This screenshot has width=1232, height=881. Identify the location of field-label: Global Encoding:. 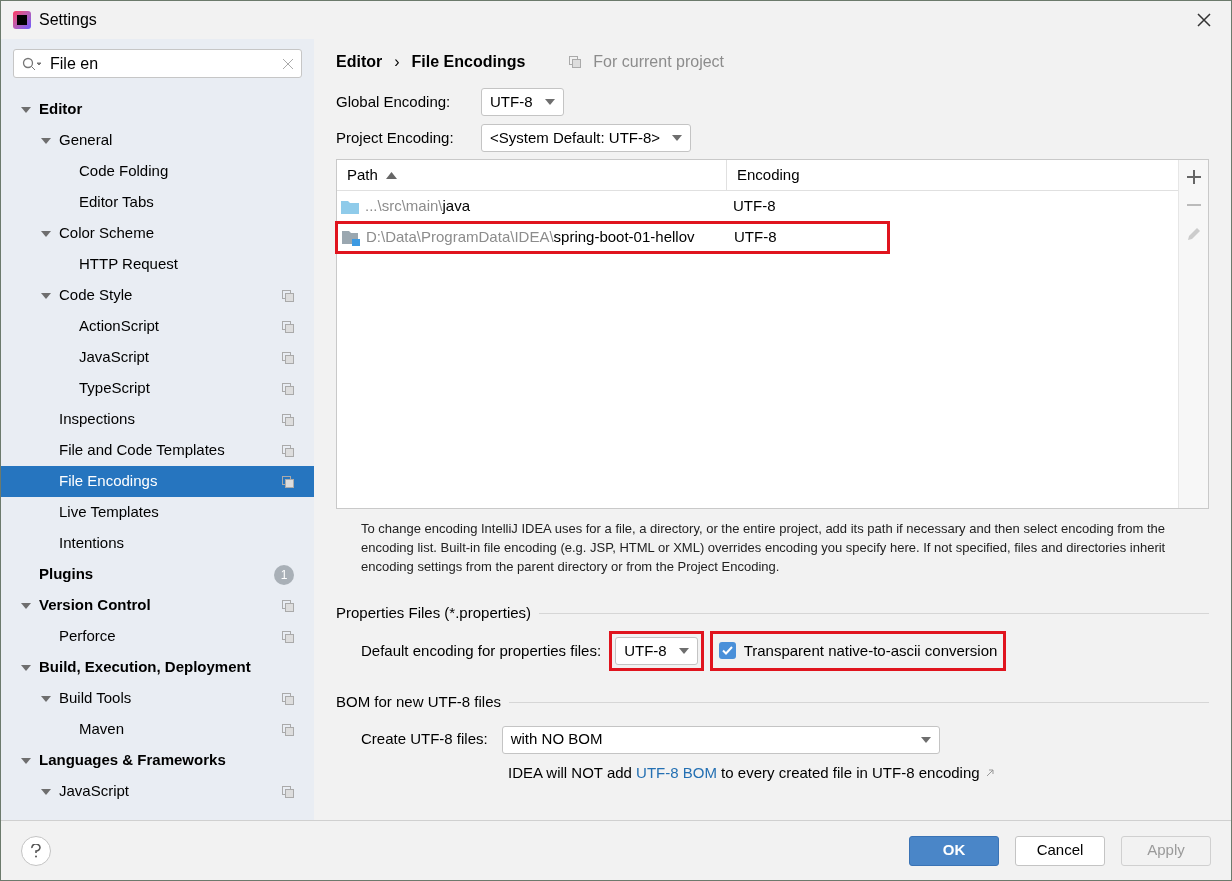
(394, 101).